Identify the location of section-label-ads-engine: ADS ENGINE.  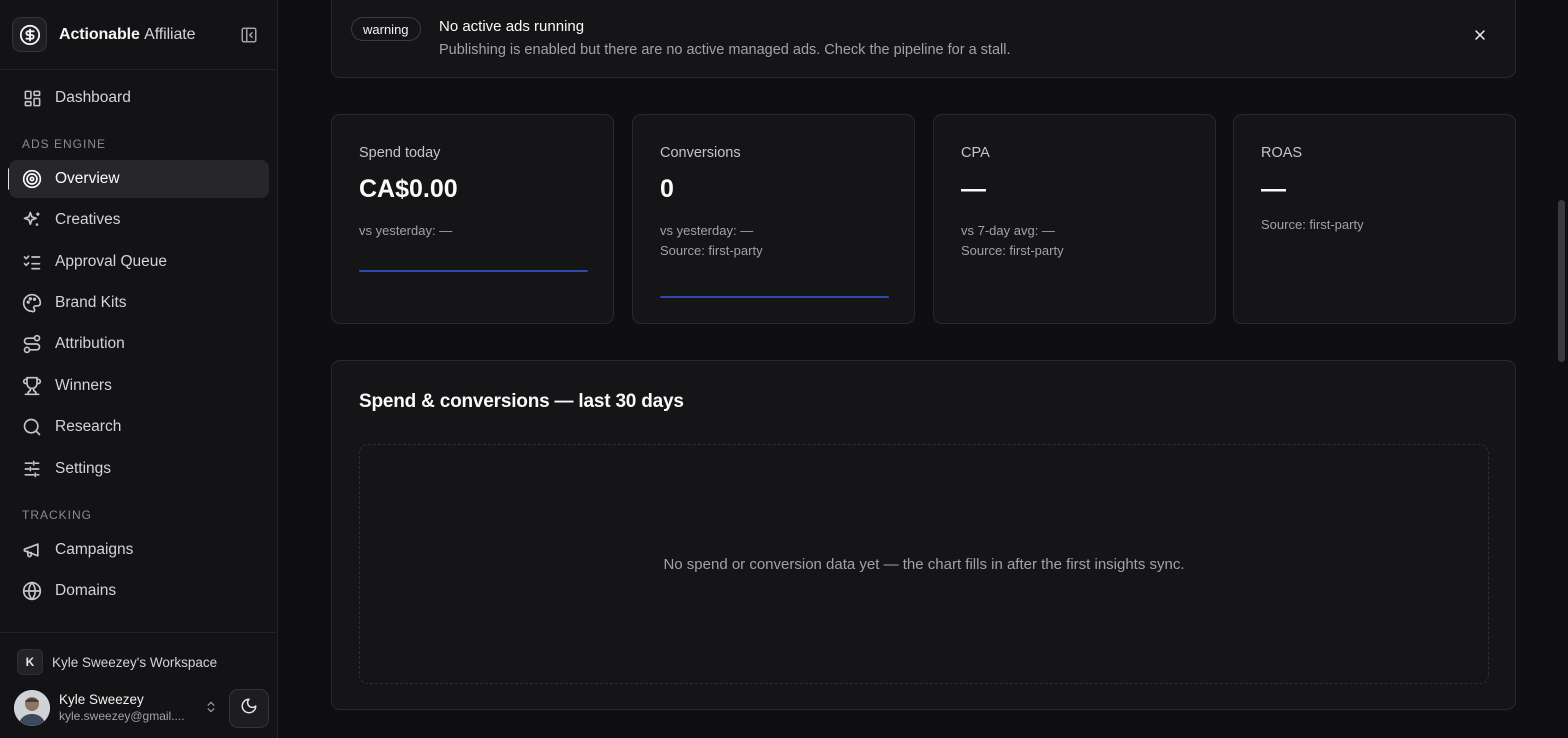
(64, 144).